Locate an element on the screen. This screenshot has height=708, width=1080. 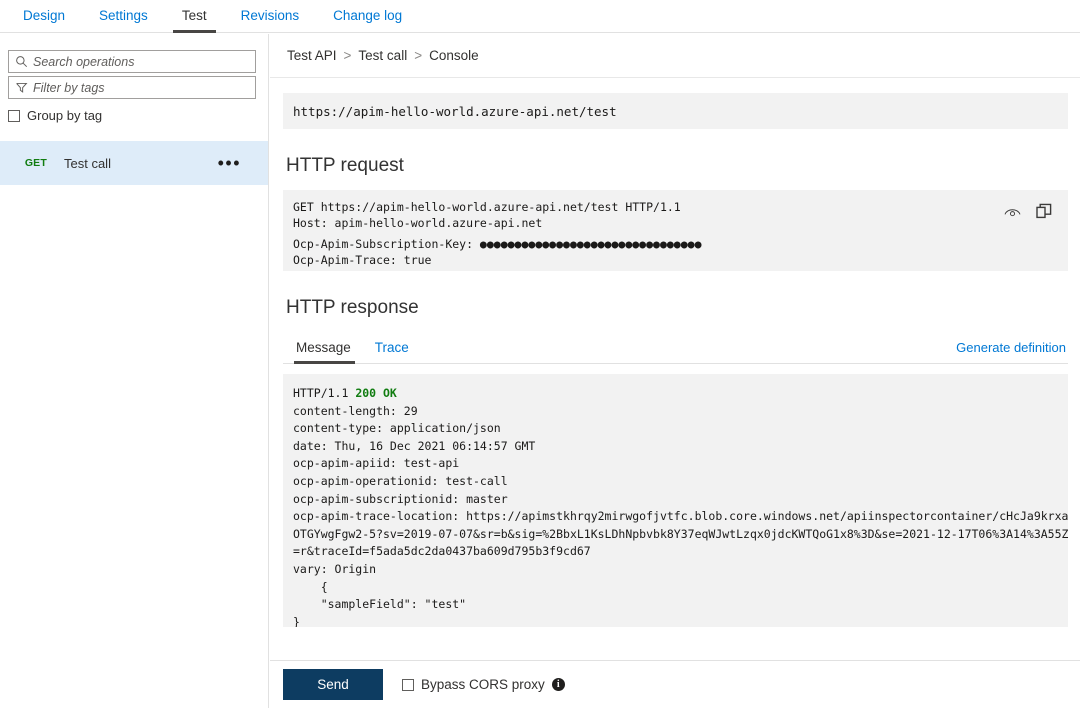
tab-trace: Trace is located at coordinates (392, 351).